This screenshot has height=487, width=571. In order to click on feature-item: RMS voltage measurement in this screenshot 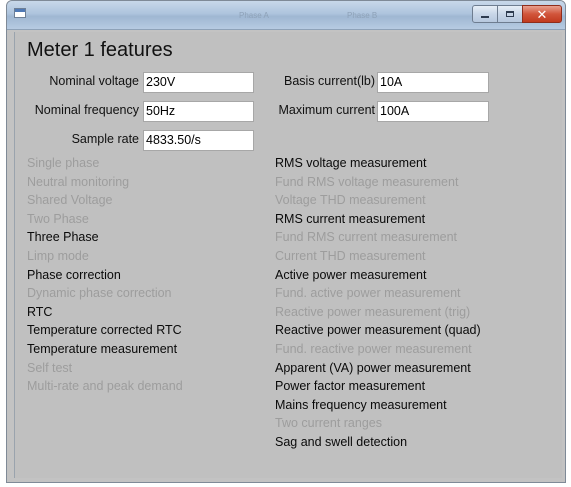, I will do `click(351, 163)`.